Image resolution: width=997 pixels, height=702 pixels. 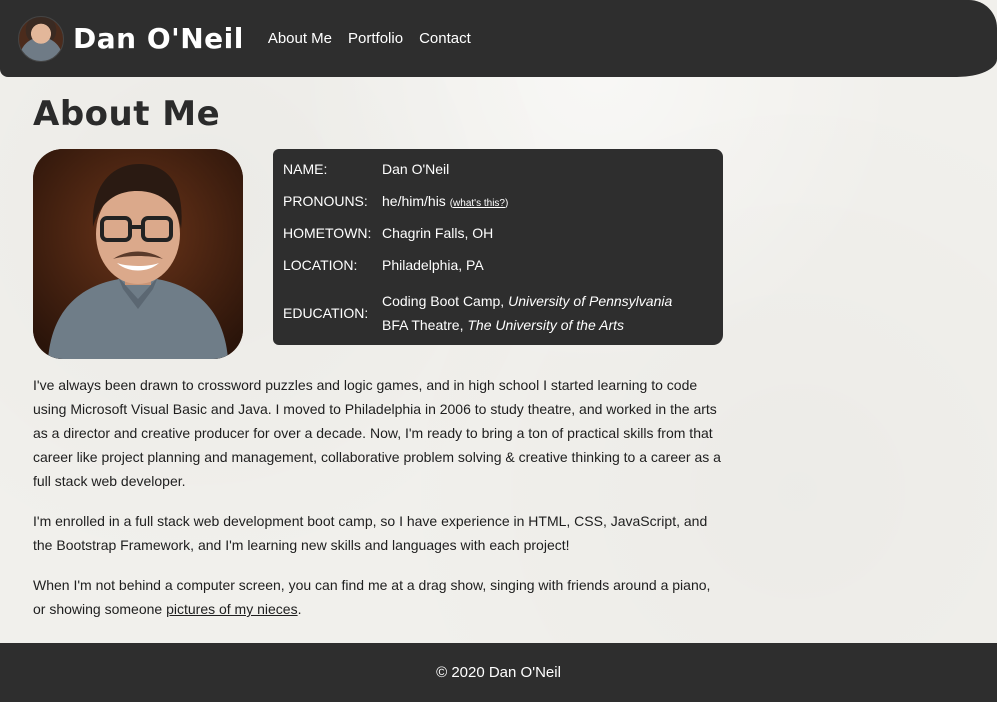 What do you see at coordinates (438, 233) in the screenshot?
I see `hometown-value: Chagrin Falls, OH` at bounding box center [438, 233].